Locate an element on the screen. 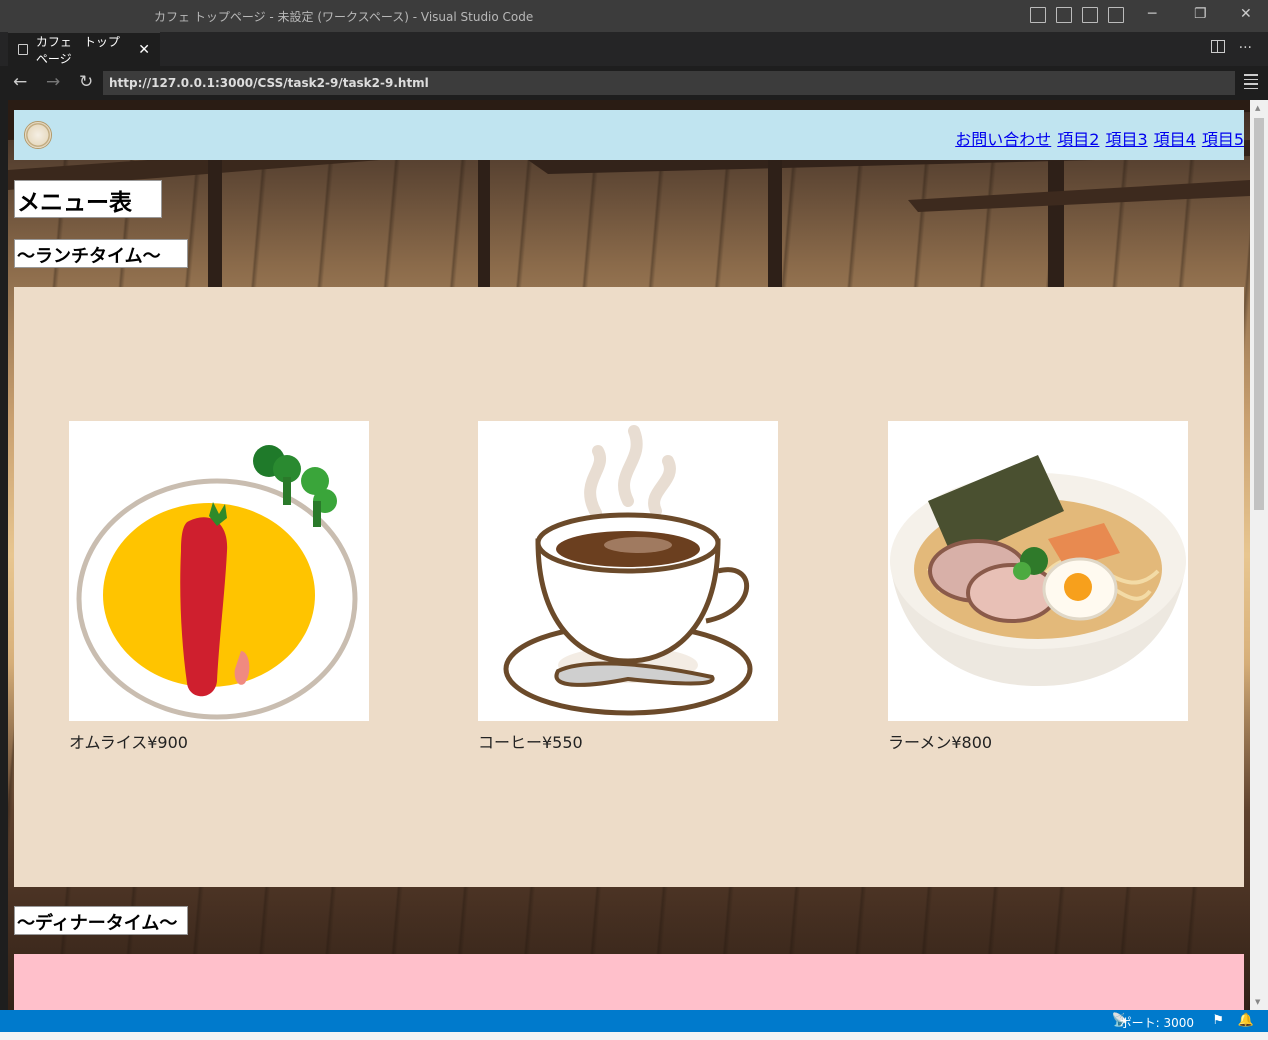  cafe-logo is located at coordinates (38, 135).